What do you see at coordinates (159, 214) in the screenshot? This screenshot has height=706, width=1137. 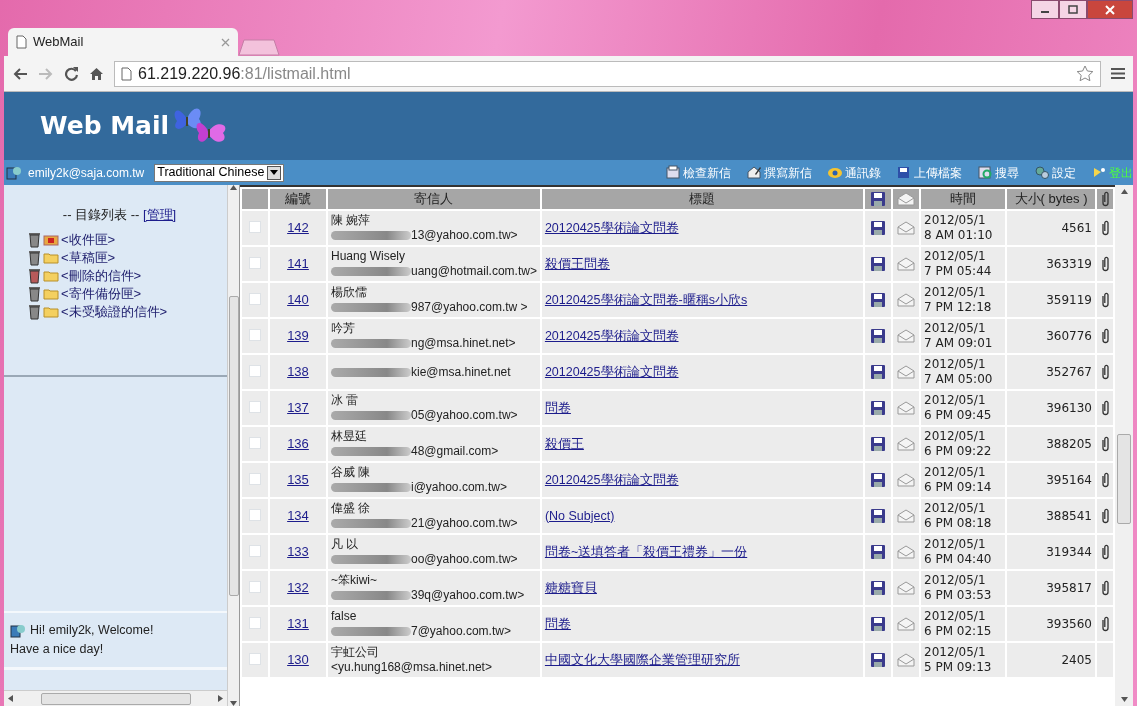 I see `manage-link: [管理]` at bounding box center [159, 214].